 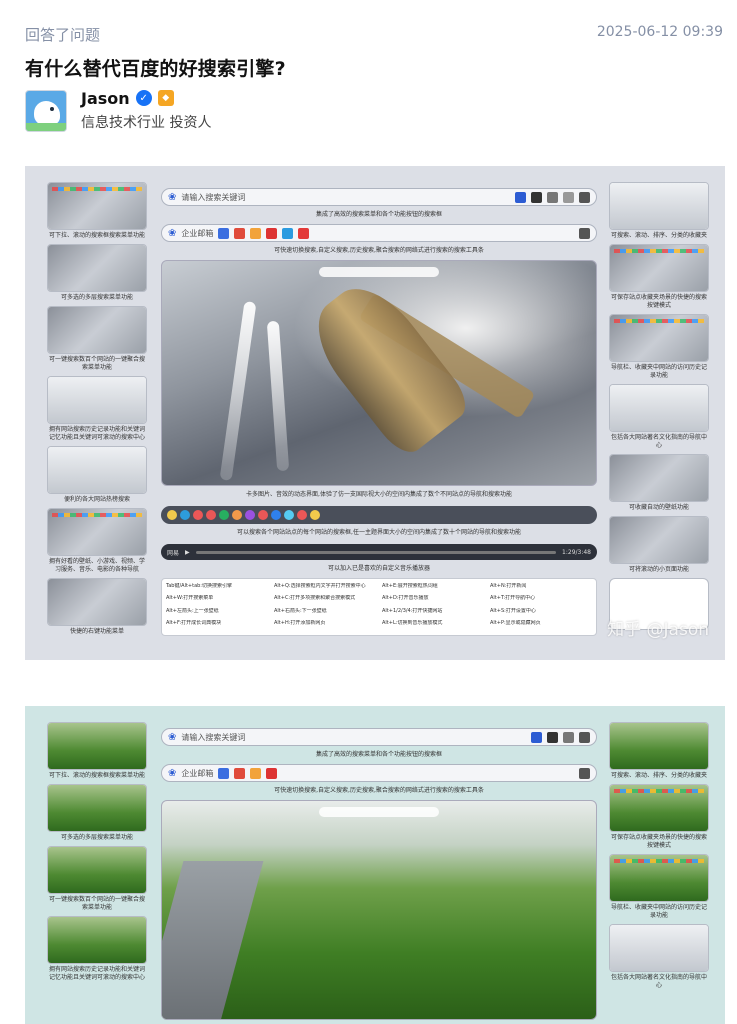 What do you see at coordinates (172, 773) in the screenshot?
I see `paw-icon: ❀` at bounding box center [172, 773].